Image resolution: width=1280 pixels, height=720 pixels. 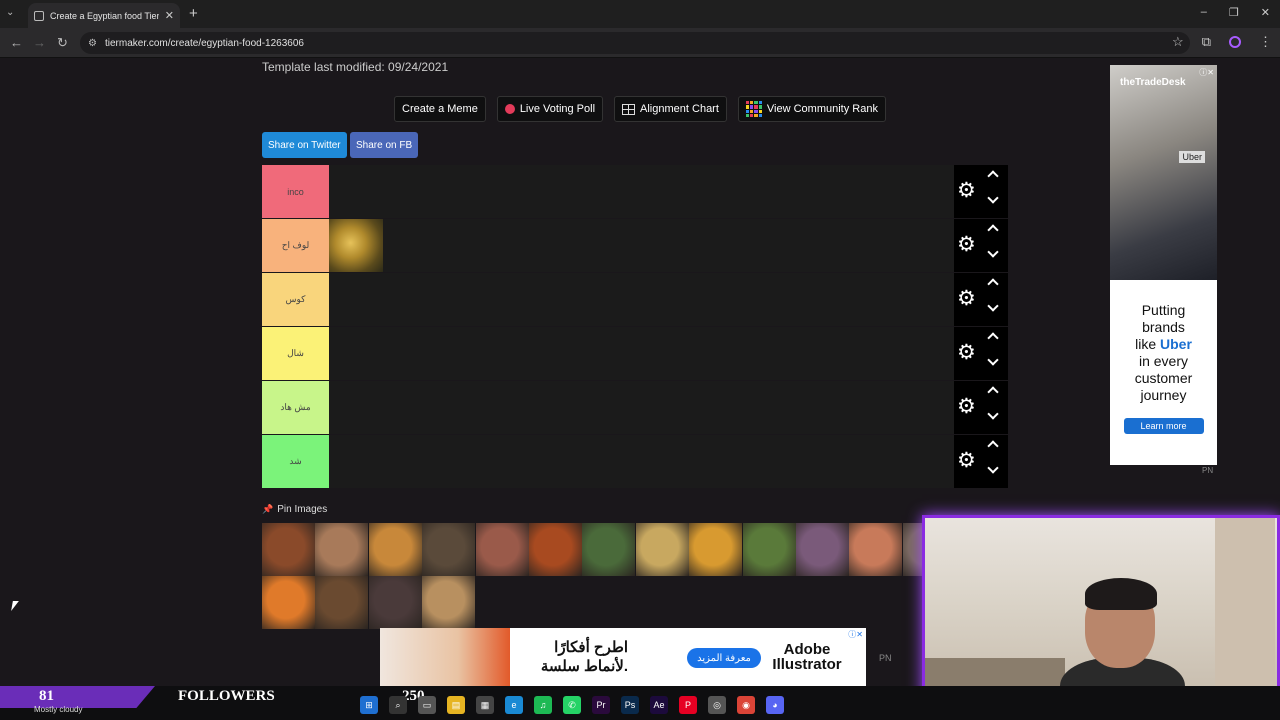 What do you see at coordinates (104, 15) in the screenshot?
I see `browser-tab-active: Create a Egyptian food Tier List ✕` at bounding box center [104, 15].